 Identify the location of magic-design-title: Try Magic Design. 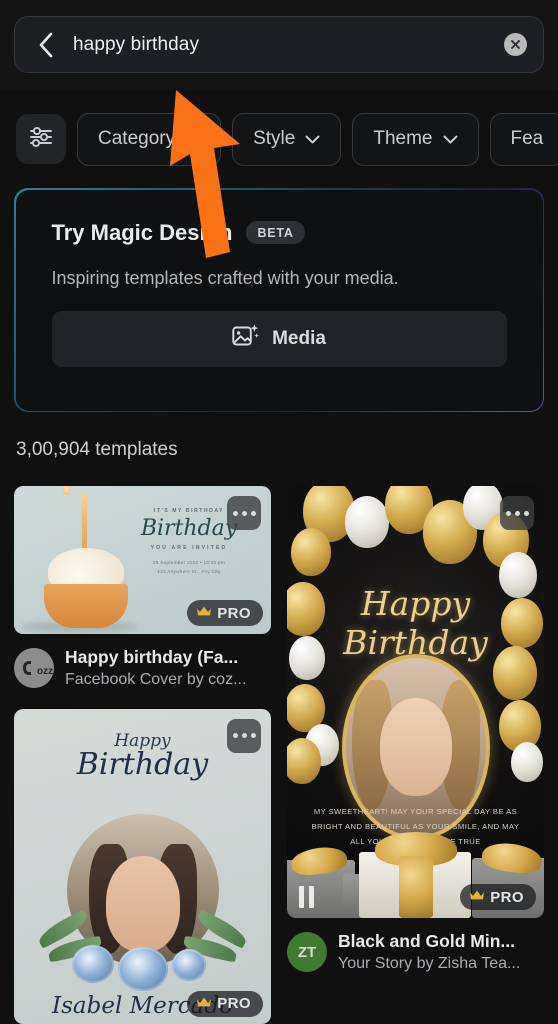
(142, 232).